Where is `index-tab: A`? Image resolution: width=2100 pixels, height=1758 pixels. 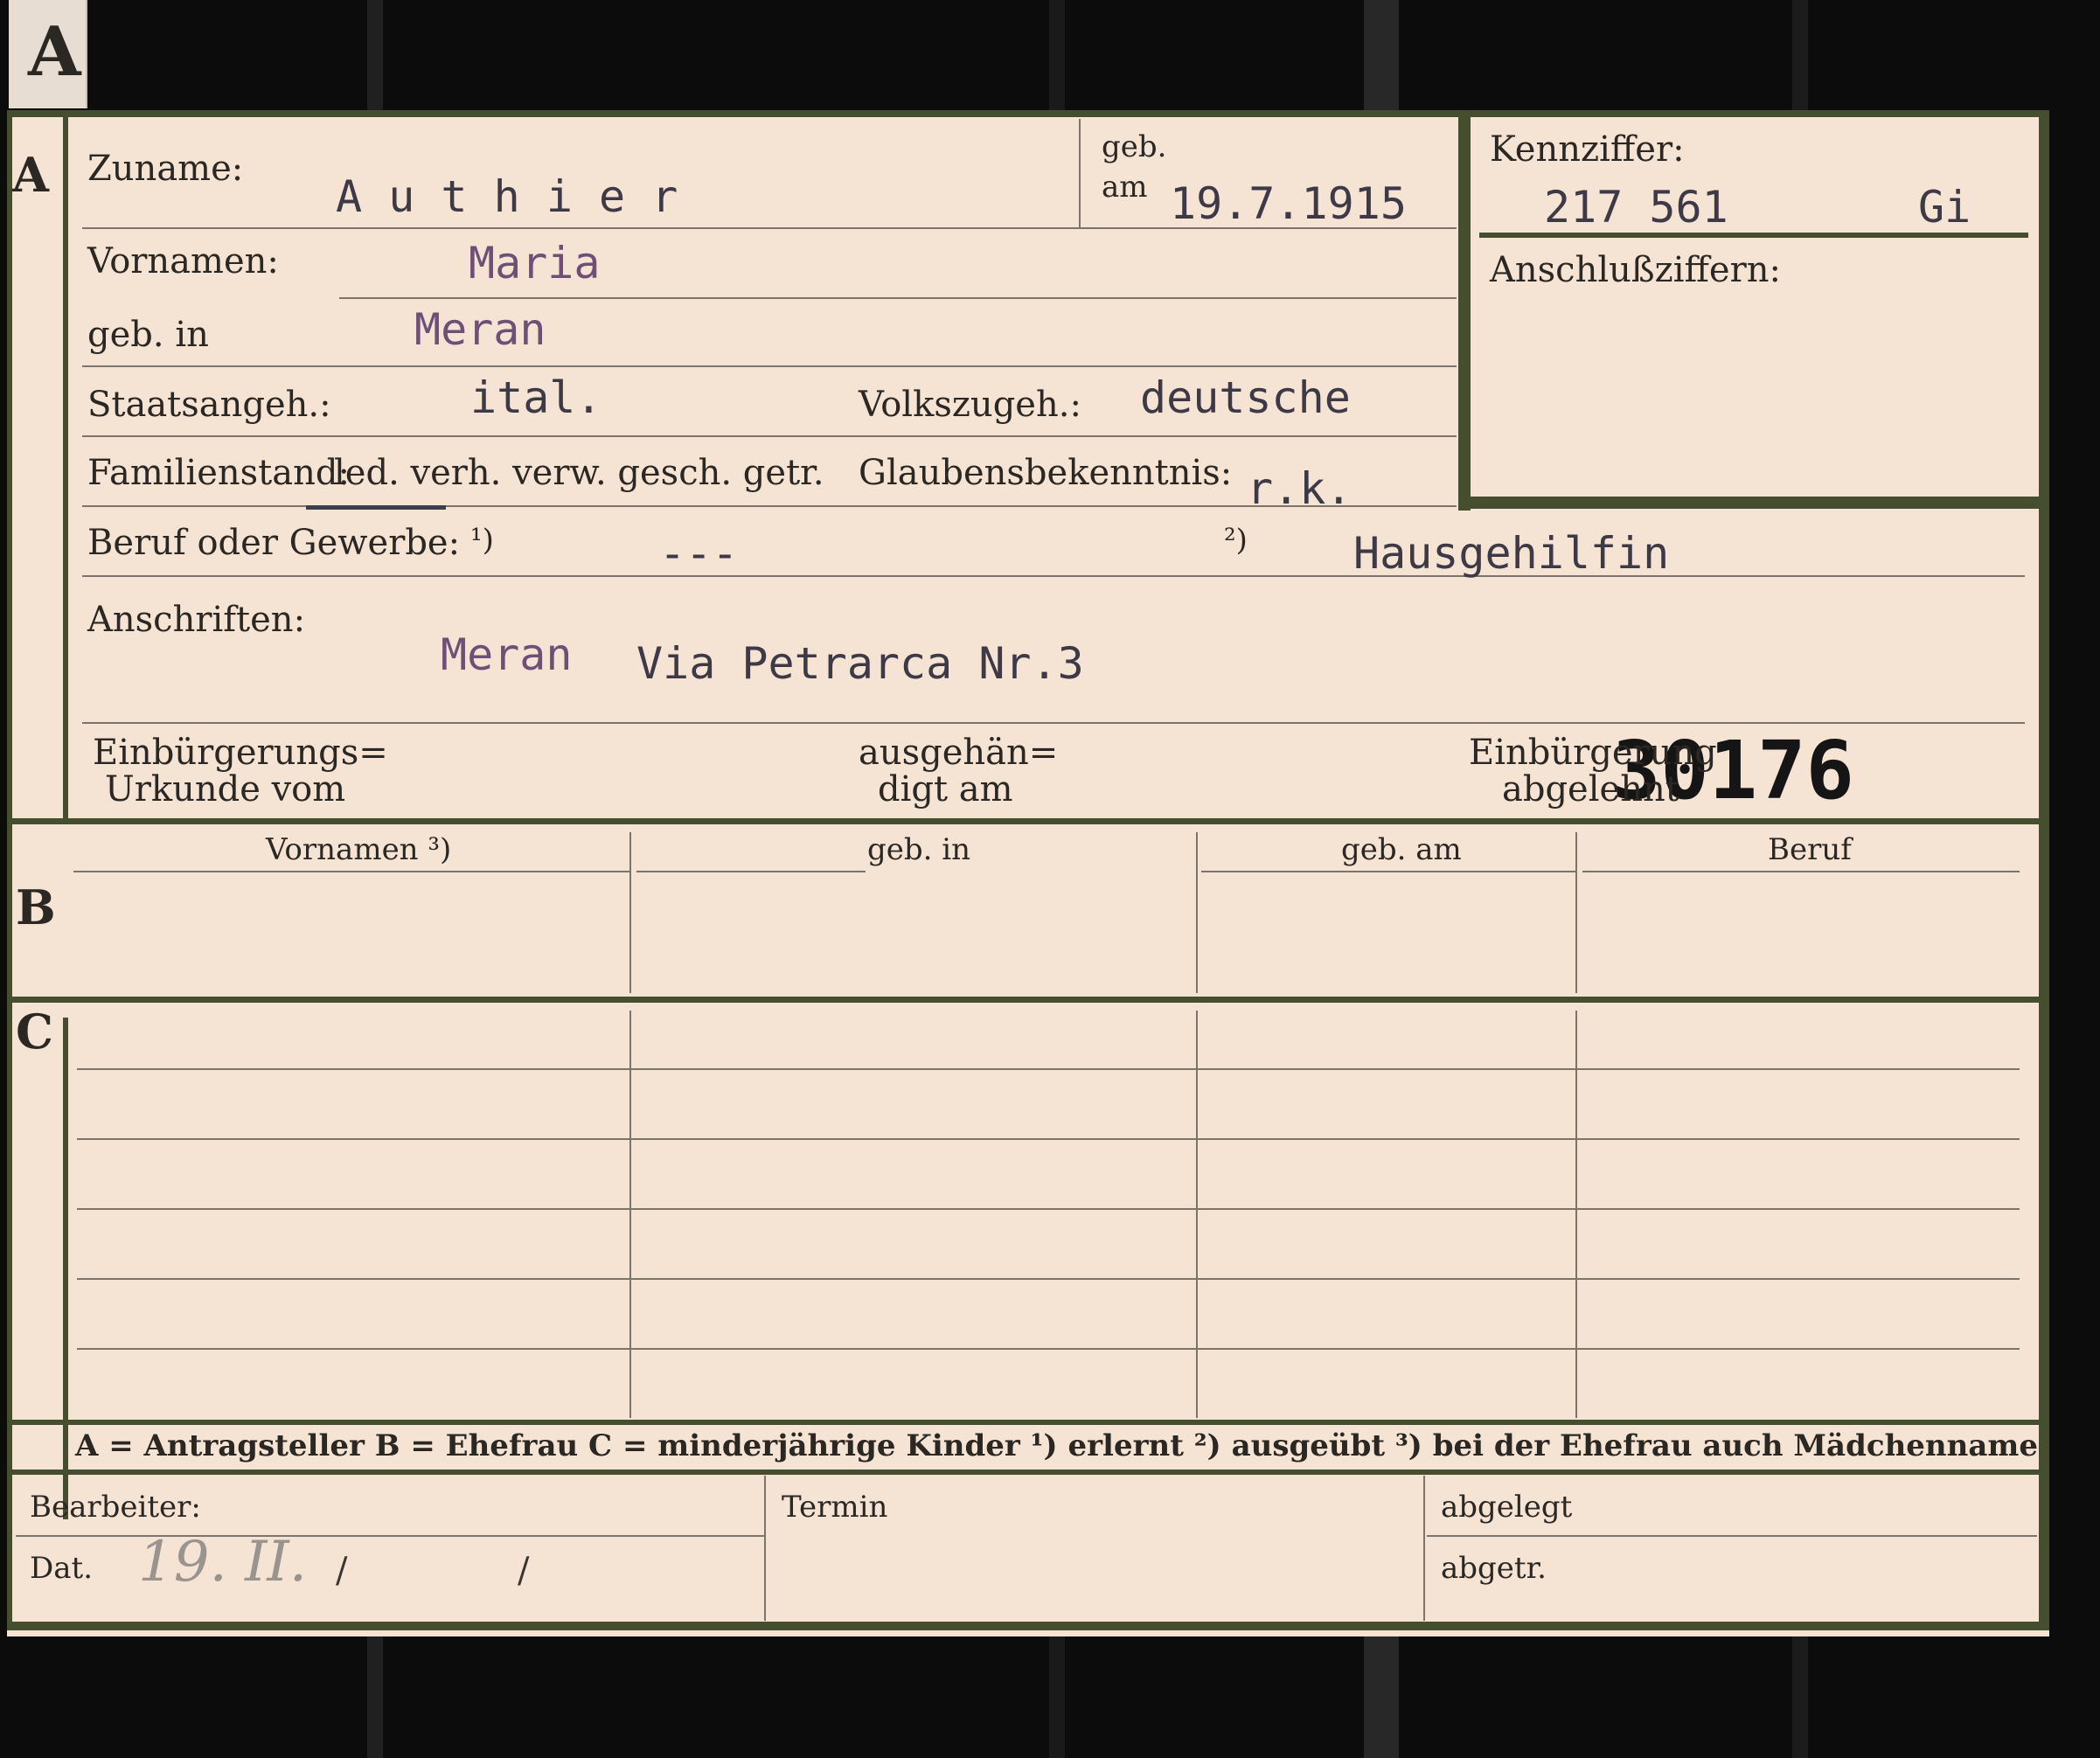
index-tab: A is located at coordinates (48, 54).